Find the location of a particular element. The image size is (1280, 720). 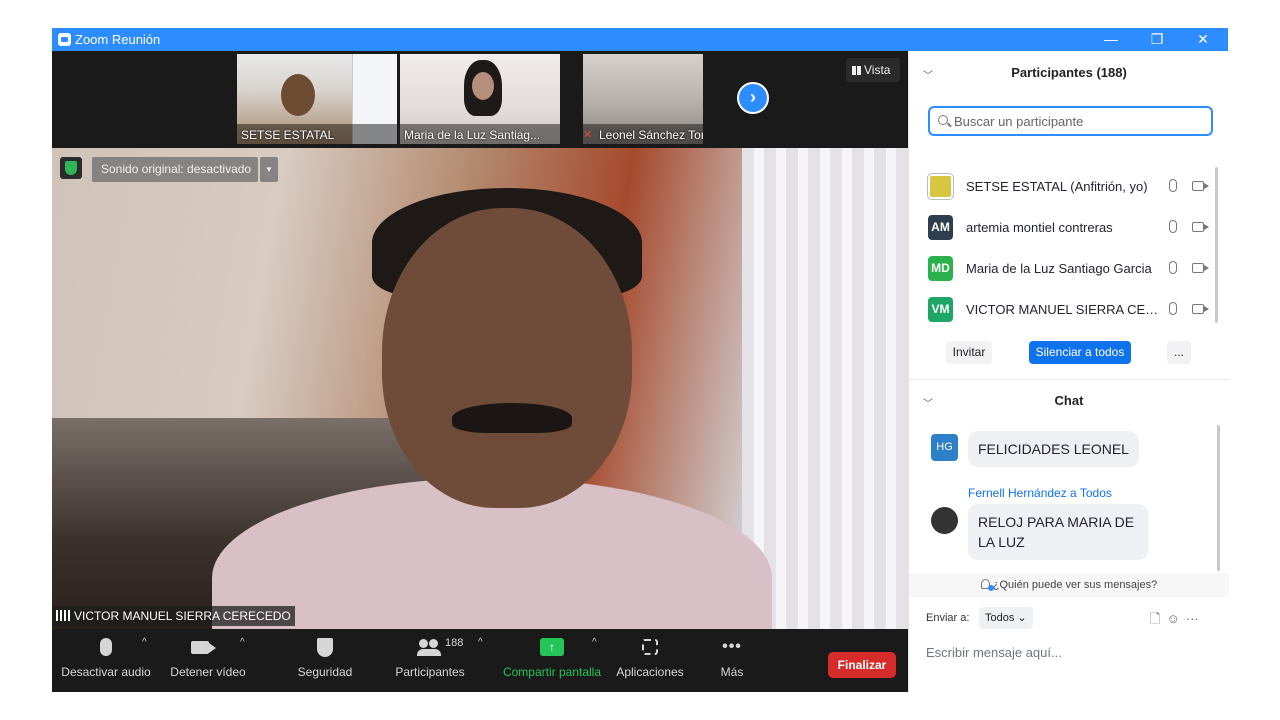

more-label: Más is located at coordinates (732, 672).